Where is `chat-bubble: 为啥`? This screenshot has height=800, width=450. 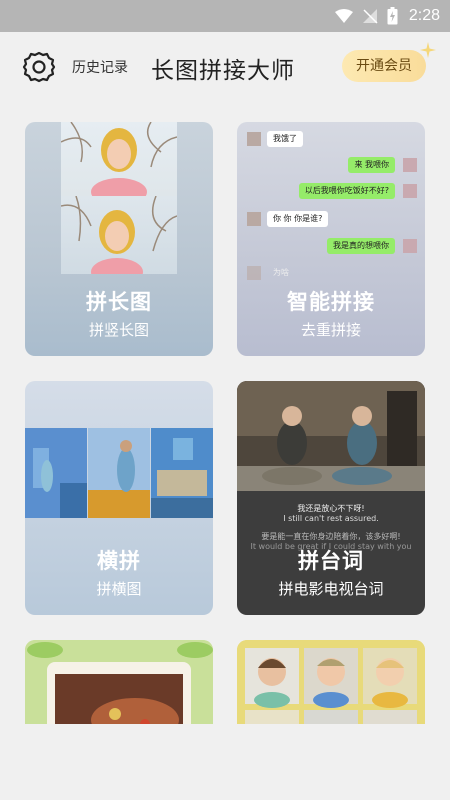
chat-bubble: 为啥 is located at coordinates (281, 272).